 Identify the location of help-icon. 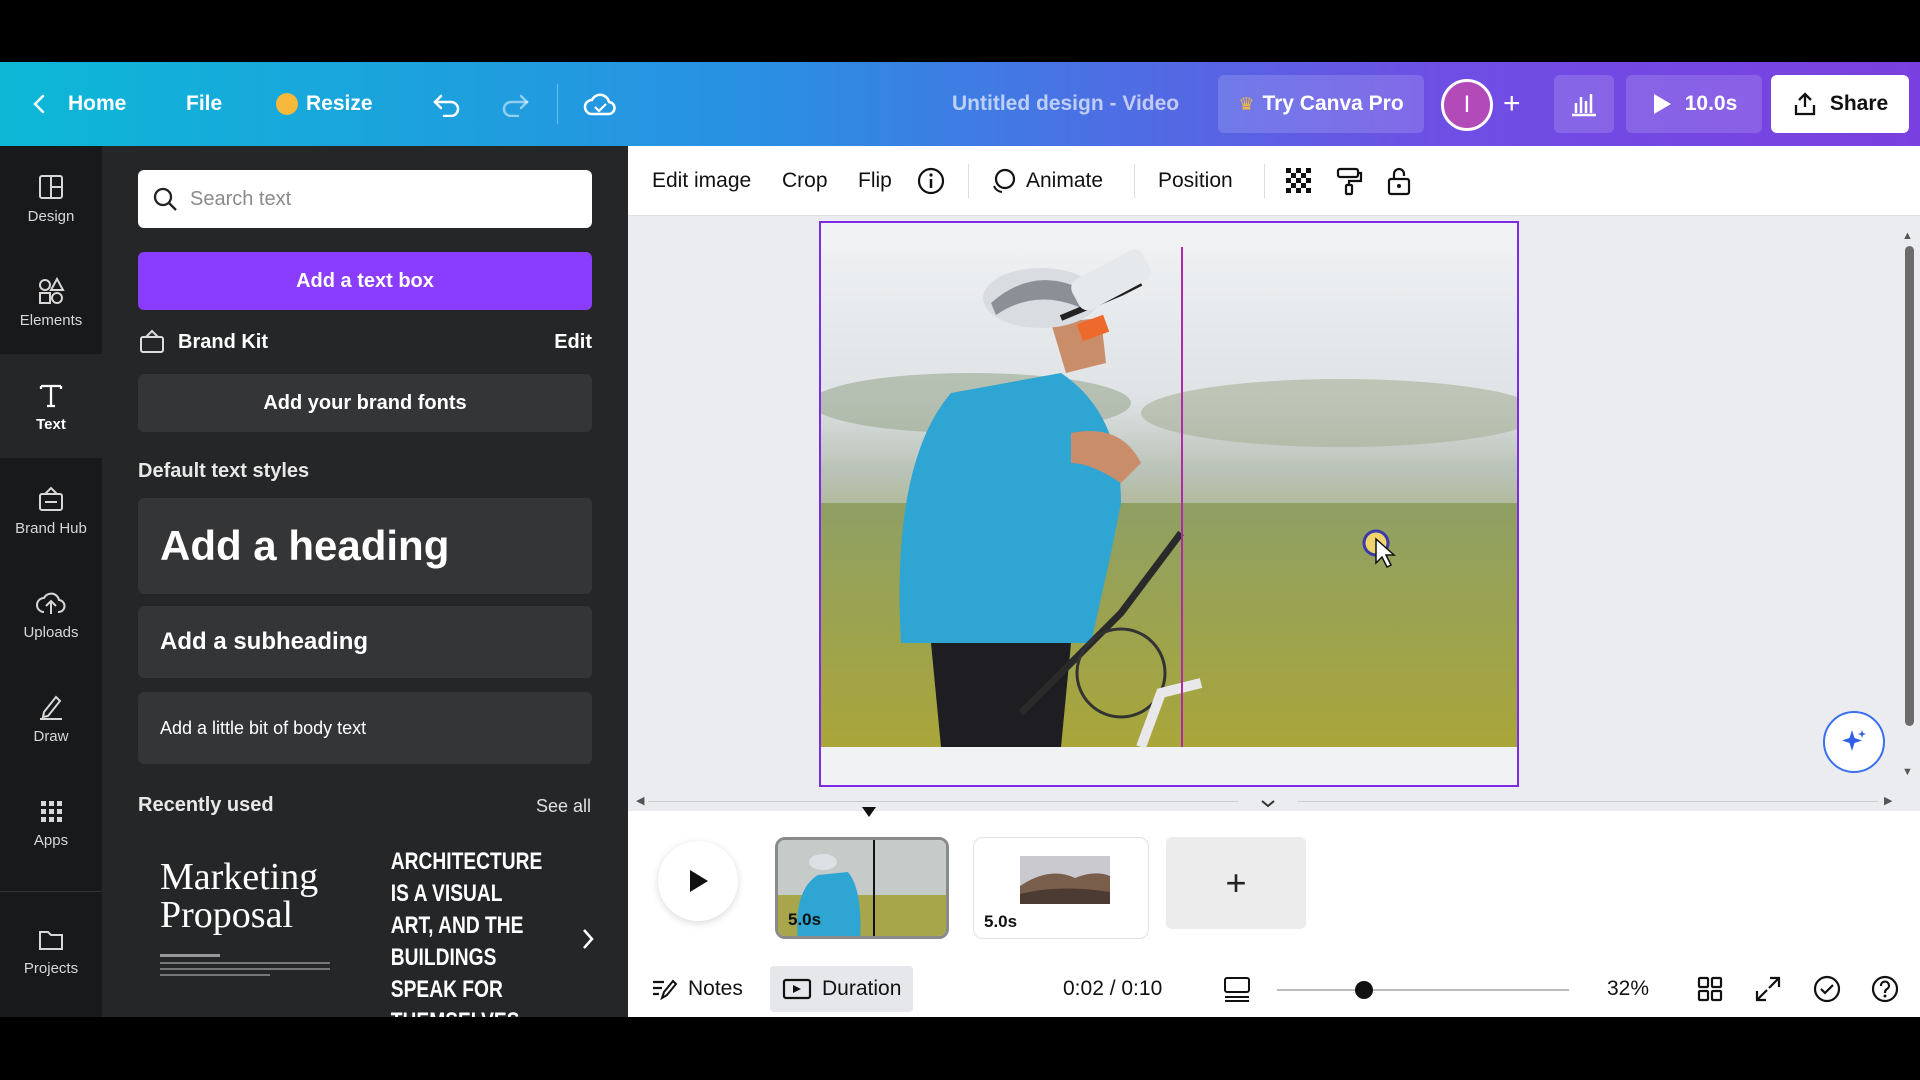
(1885, 989).